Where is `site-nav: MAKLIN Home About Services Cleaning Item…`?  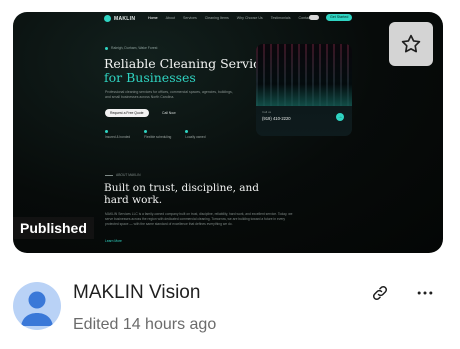 site-nav: MAKLIN Home About Services Cleaning Item… is located at coordinates (228, 19).